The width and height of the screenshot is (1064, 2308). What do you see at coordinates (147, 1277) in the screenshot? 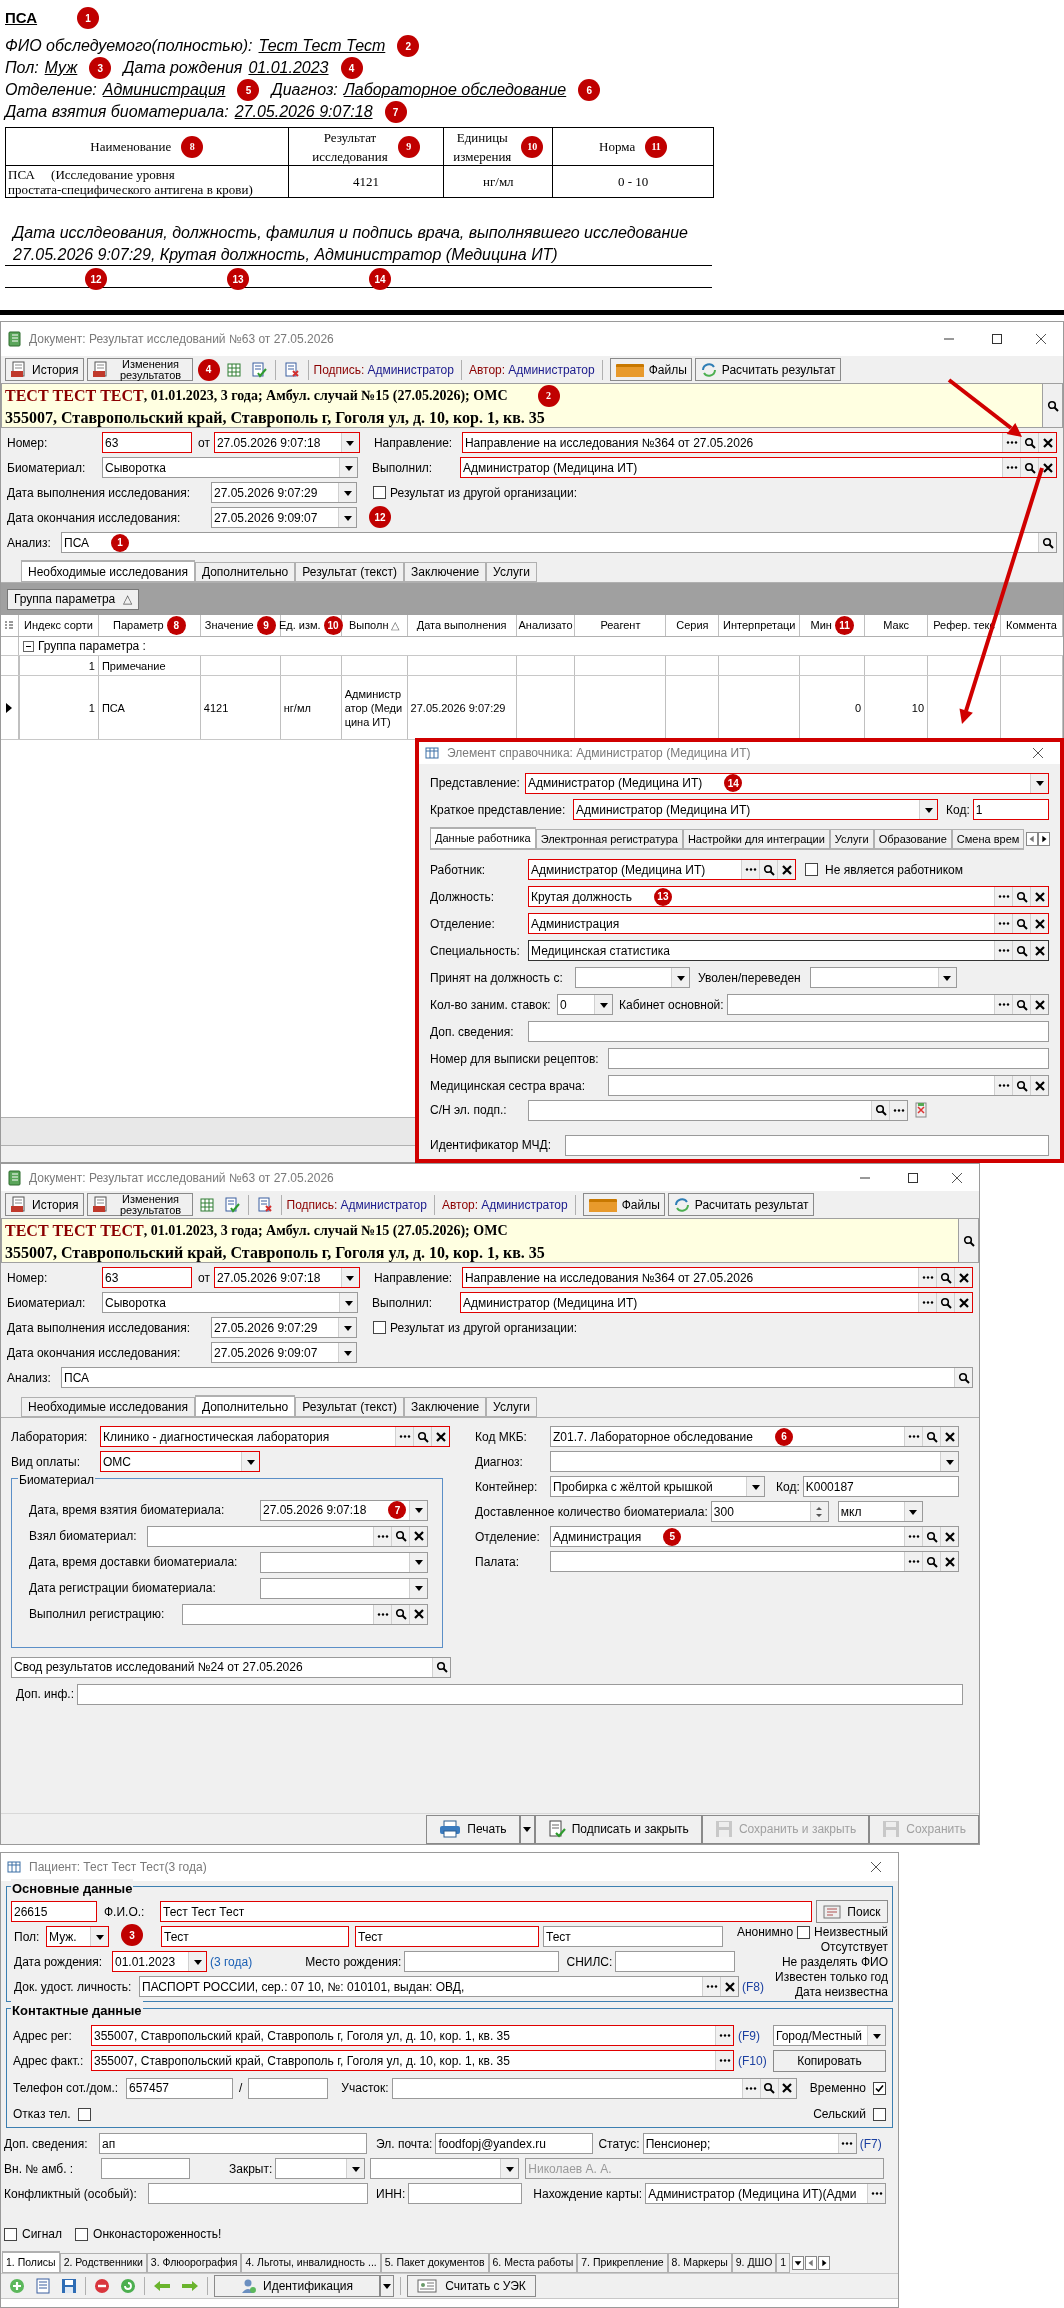
I see `text-field: 63` at bounding box center [147, 1277].